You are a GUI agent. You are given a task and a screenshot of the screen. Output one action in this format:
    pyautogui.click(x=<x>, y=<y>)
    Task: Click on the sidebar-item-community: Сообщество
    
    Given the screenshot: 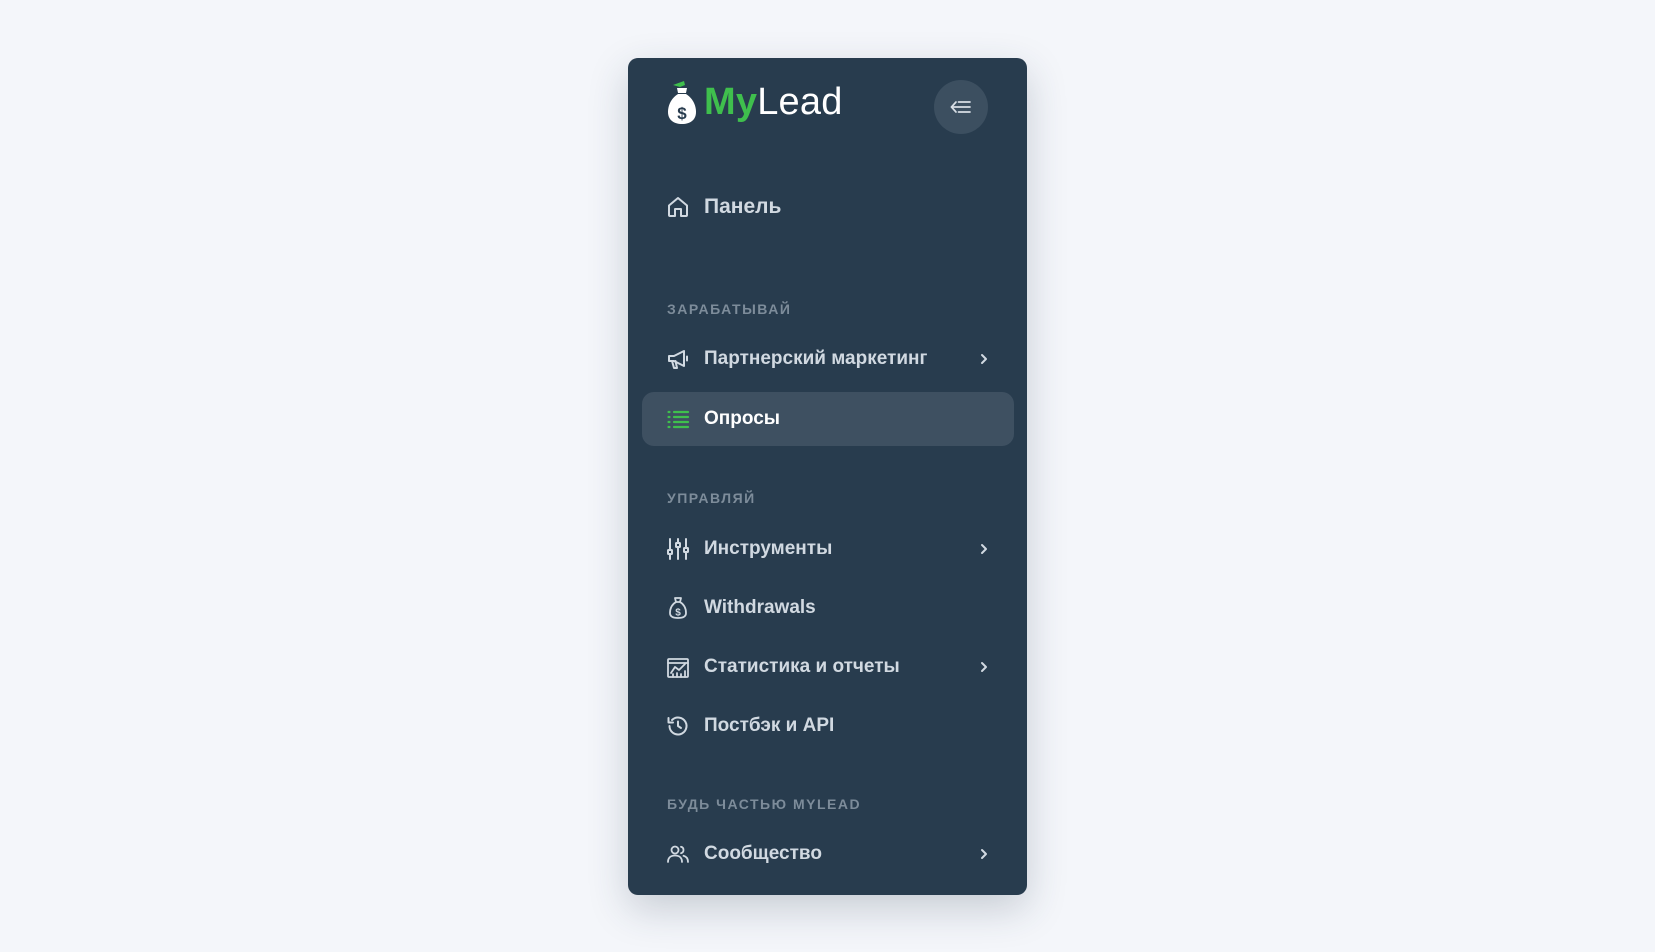 What is the action you would take?
    pyautogui.click(x=828, y=854)
    